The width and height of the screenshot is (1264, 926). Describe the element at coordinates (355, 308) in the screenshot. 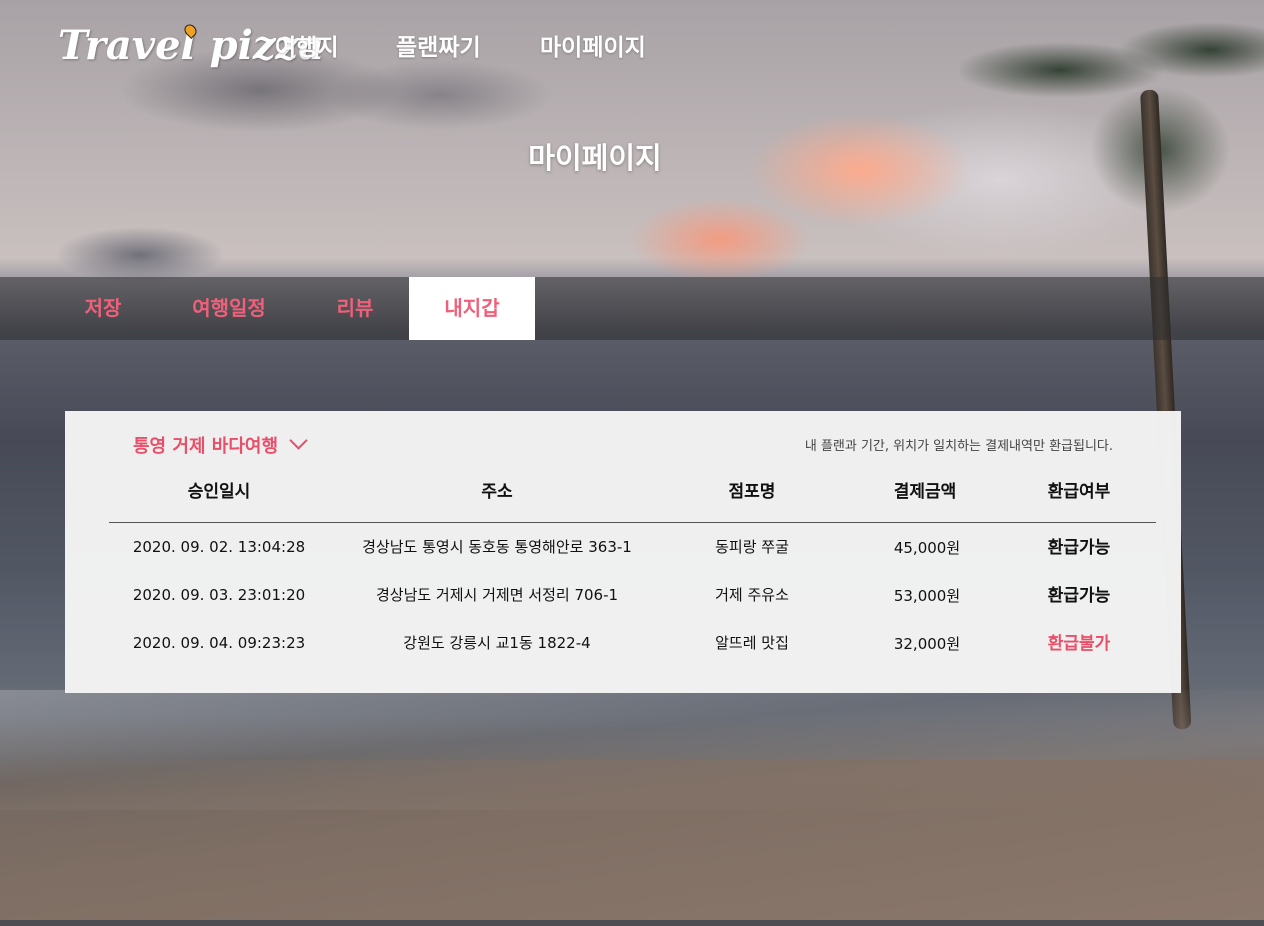

I see `tab-review: 리뷰` at that location.